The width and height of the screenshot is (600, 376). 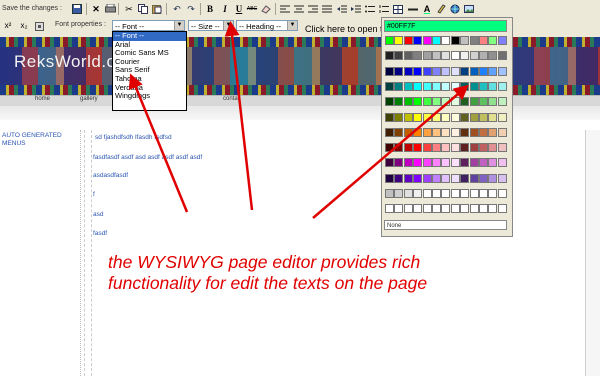 What do you see at coordinates (148, 25) in the screenshot?
I see `font-select: -- Font -- ▼` at bounding box center [148, 25].